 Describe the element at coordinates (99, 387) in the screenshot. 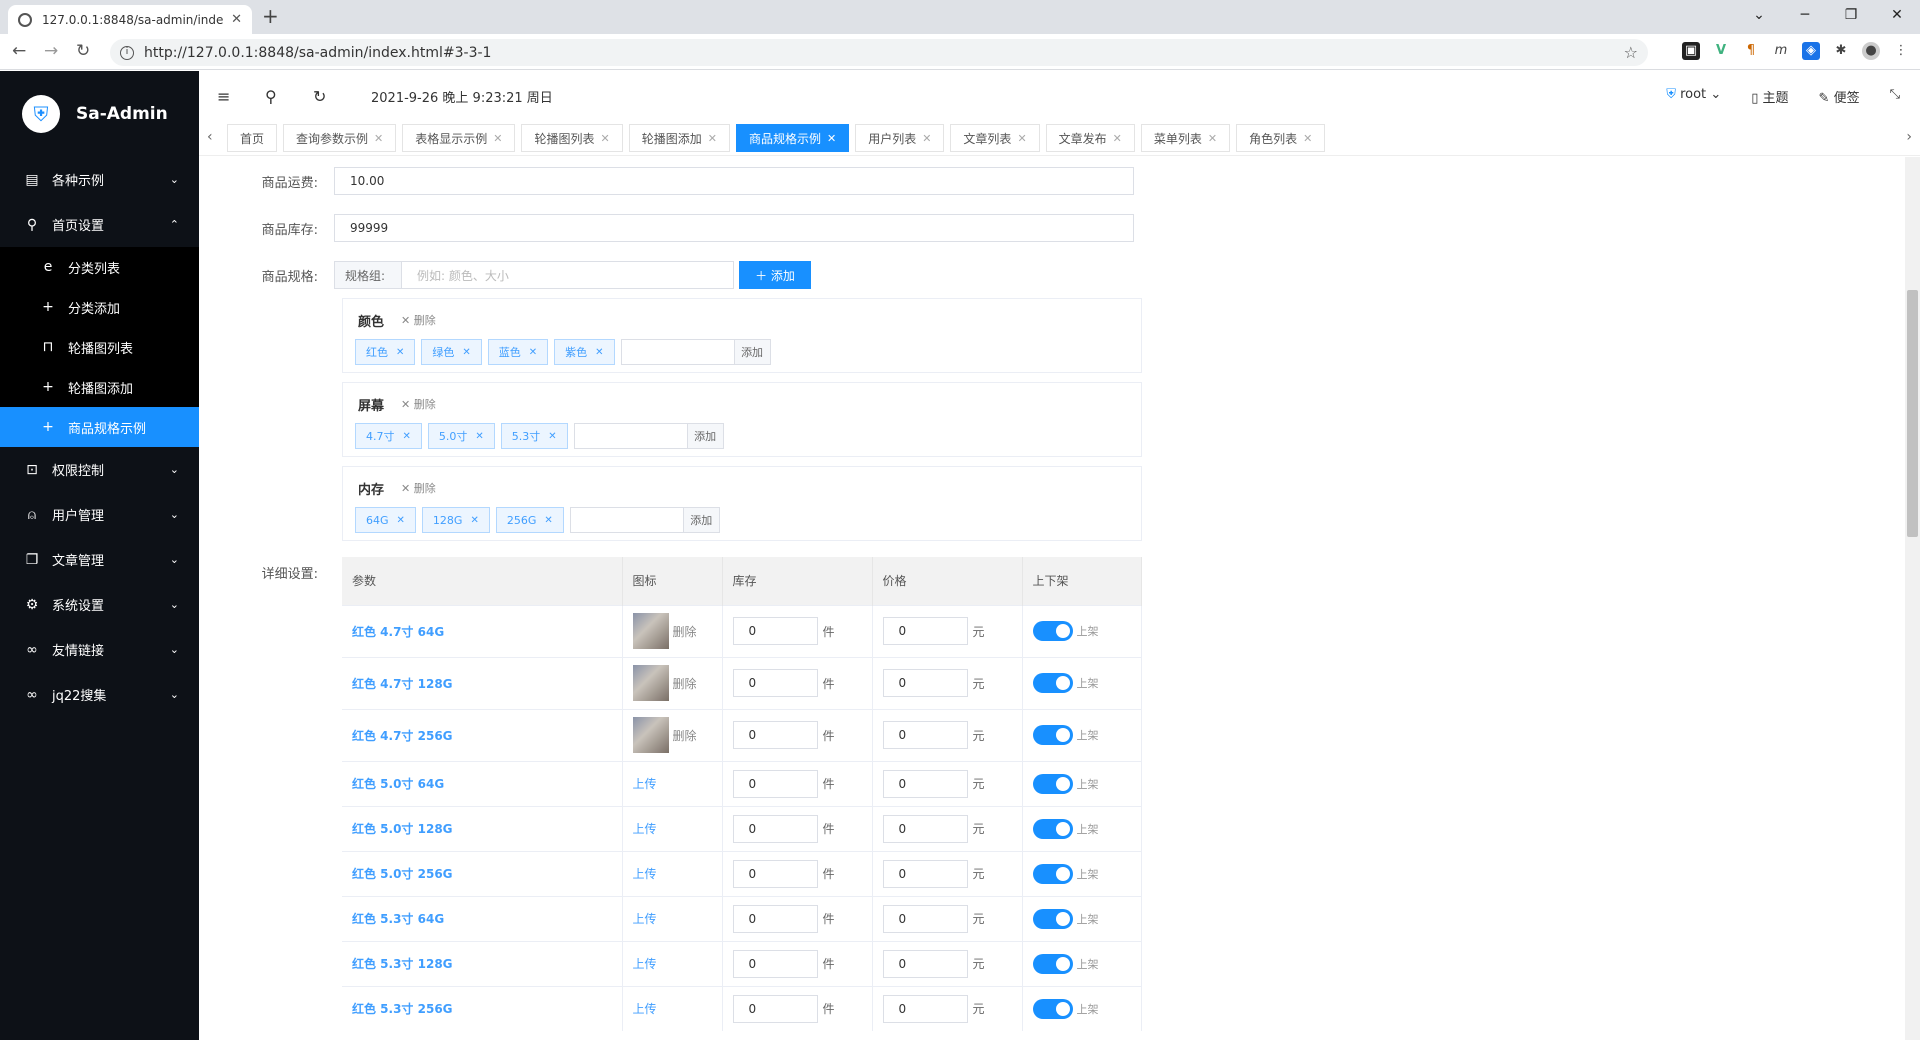

I see `sidebar-subitem-carousel-add: + 轮播图添加` at that location.